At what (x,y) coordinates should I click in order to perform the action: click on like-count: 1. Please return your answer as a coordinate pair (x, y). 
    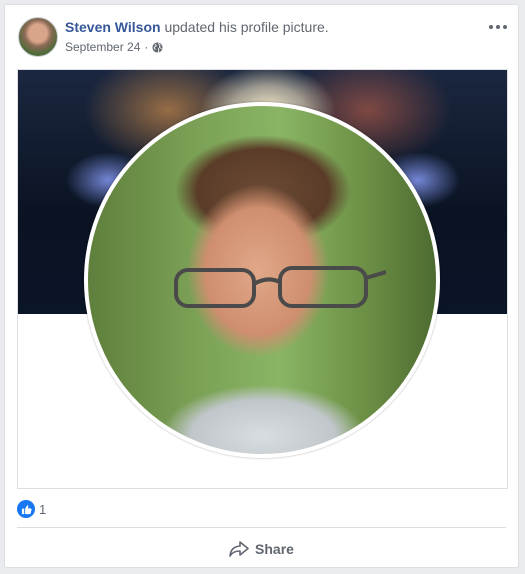
    Looking at the image, I should click on (42, 509).